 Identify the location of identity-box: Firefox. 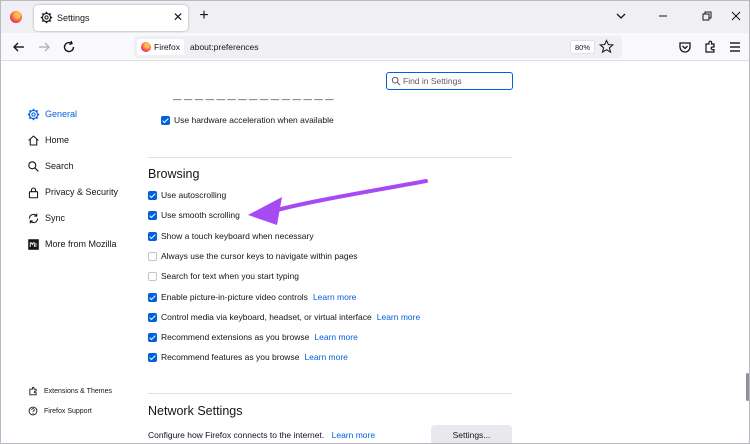
(160, 47).